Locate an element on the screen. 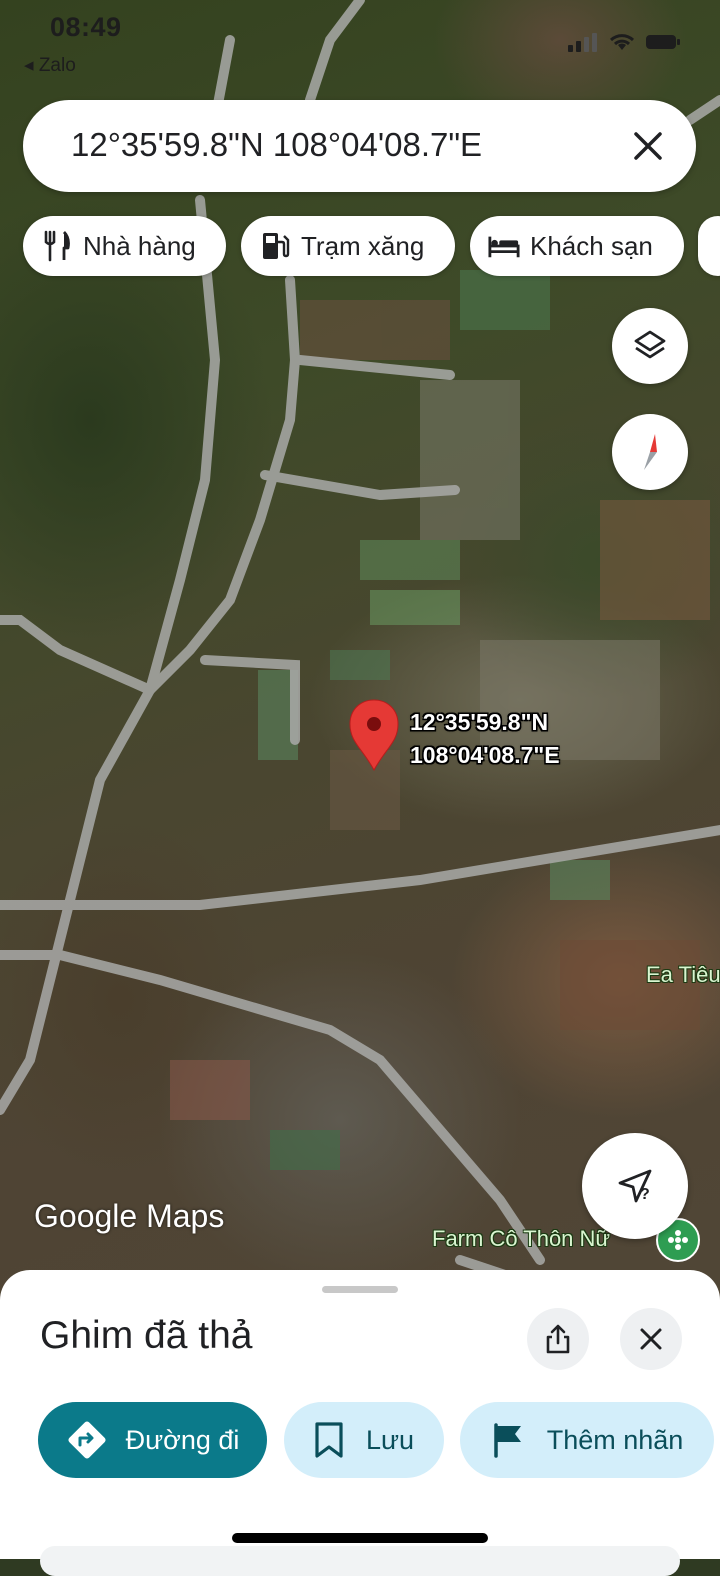 The height and width of the screenshot is (1576, 720). chip-restaurants: Nhà hàng is located at coordinates (124, 246).